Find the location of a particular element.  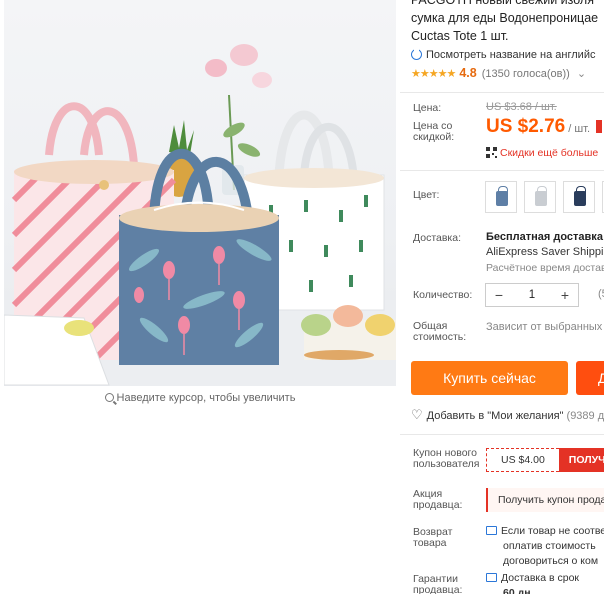

quantity-plus-button: + is located at coordinates (565, 295).